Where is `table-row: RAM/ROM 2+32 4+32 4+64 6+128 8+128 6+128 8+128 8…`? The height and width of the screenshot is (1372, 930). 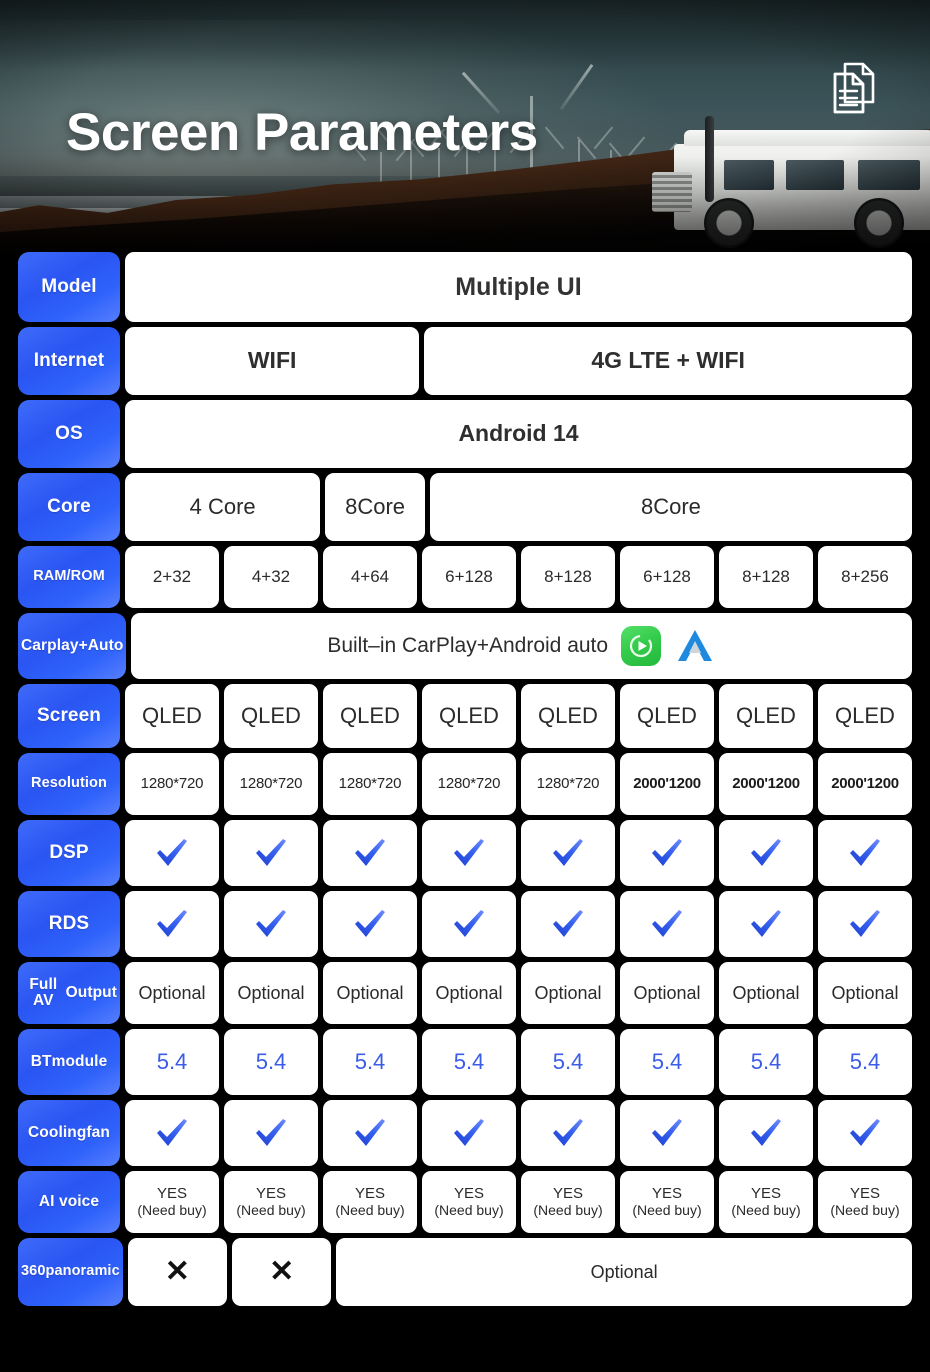 table-row: RAM/ROM 2+32 4+32 4+64 6+128 8+128 6+128 8+128 8… is located at coordinates (465, 577).